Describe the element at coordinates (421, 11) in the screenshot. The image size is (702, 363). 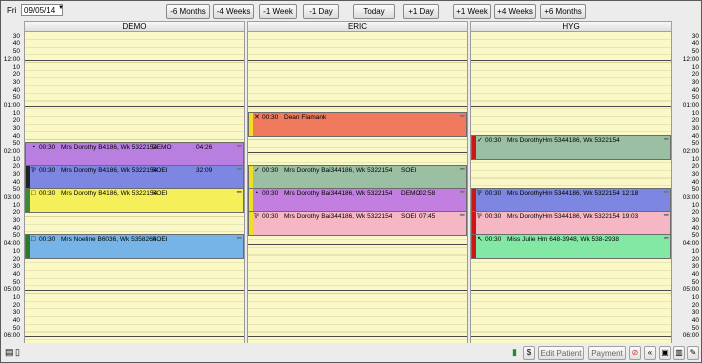
I see `nav-button-1-day: +1 Day` at that location.